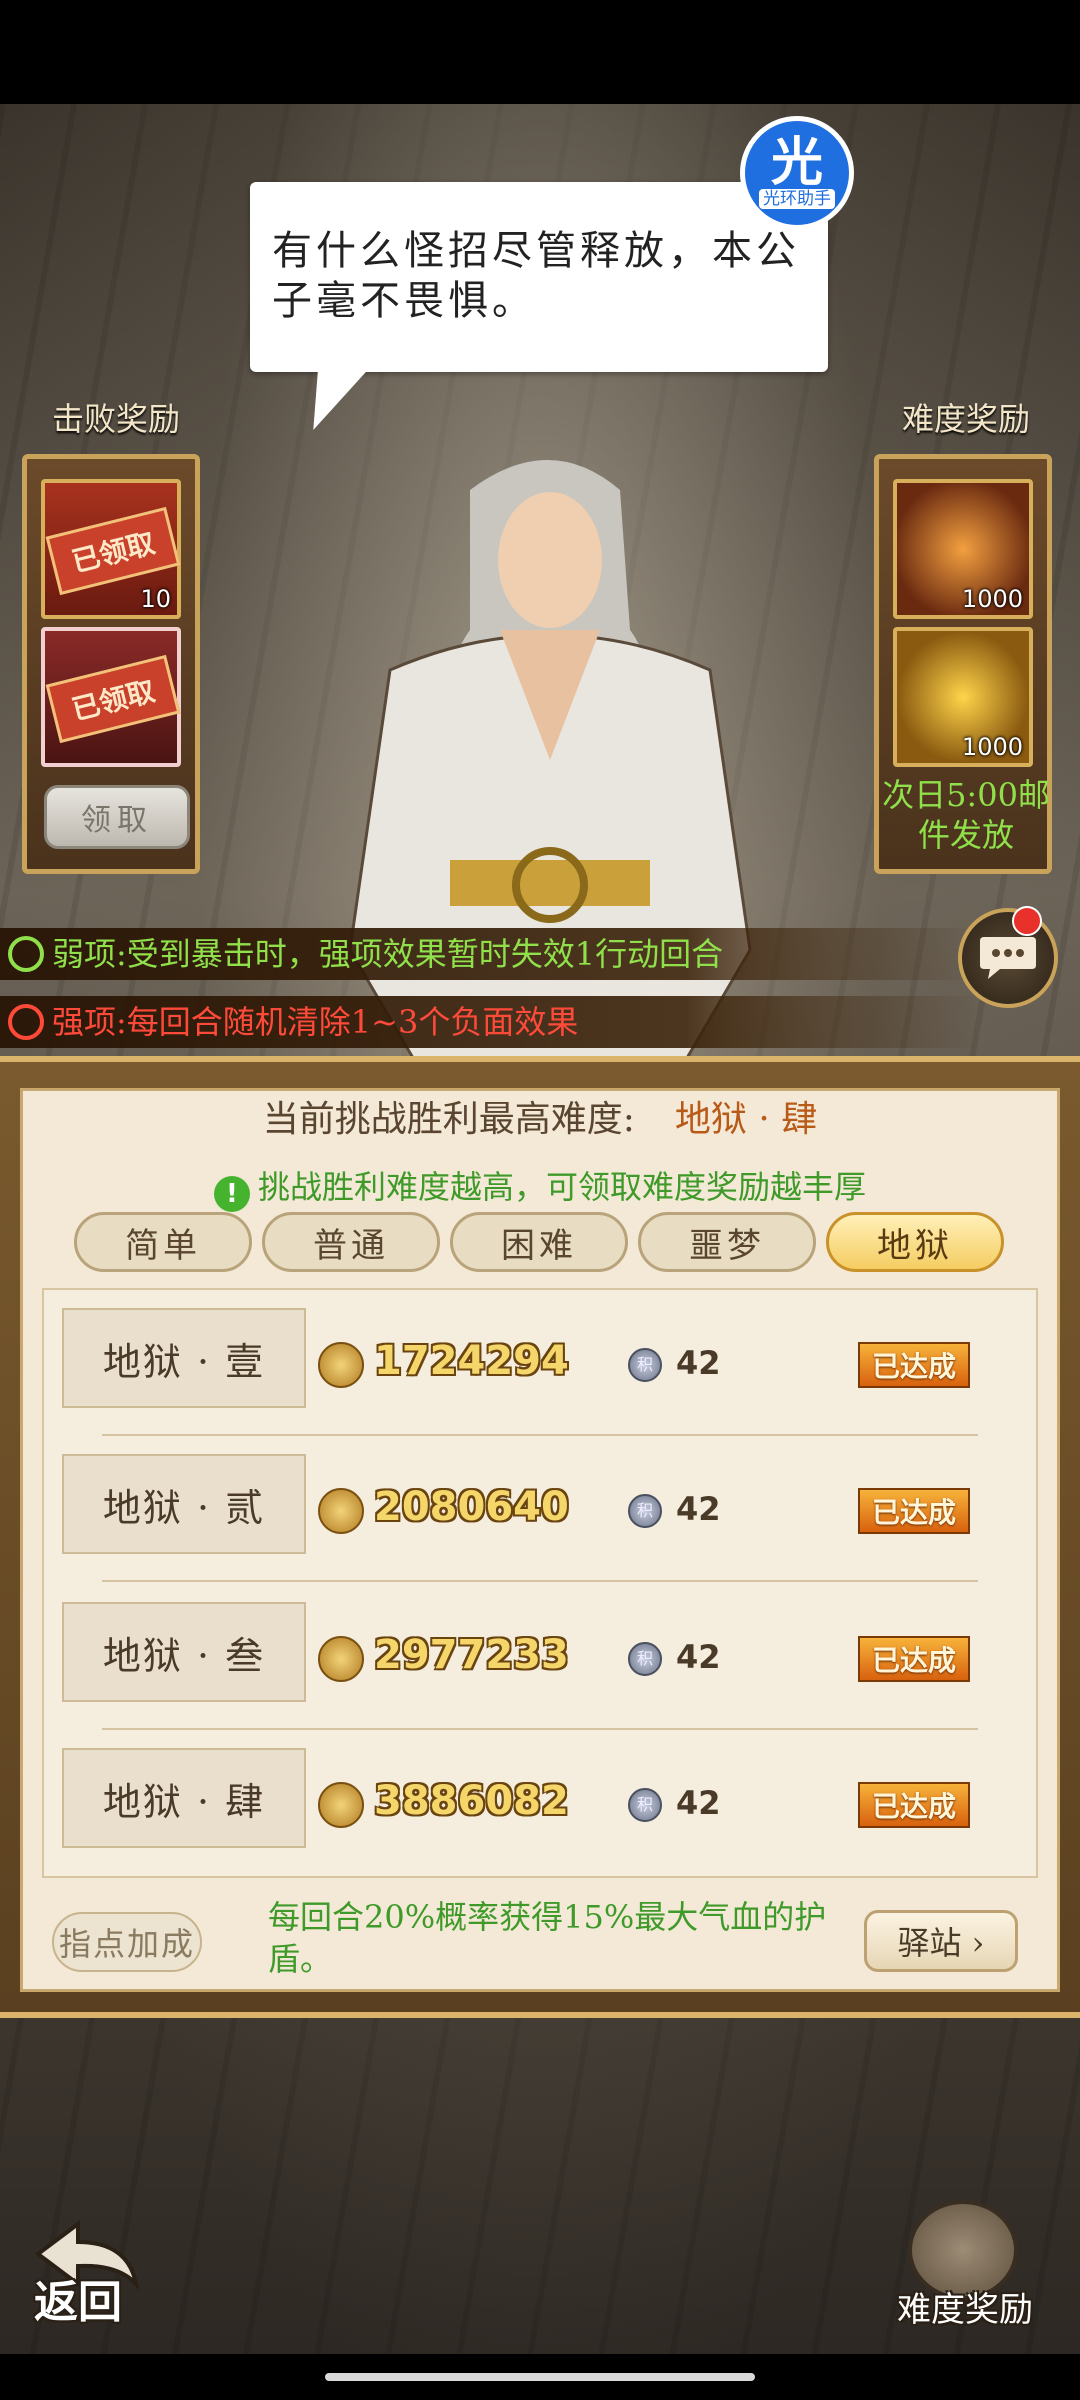 Image resolution: width=1080 pixels, height=2400 pixels. Describe the element at coordinates (797, 199) in the screenshot. I see `helper-logo-label: 光环助手` at that location.